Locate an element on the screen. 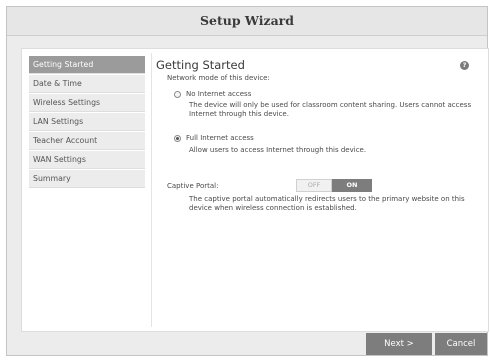 The image size is (490, 360). vertical-divider is located at coordinates (151, 190).